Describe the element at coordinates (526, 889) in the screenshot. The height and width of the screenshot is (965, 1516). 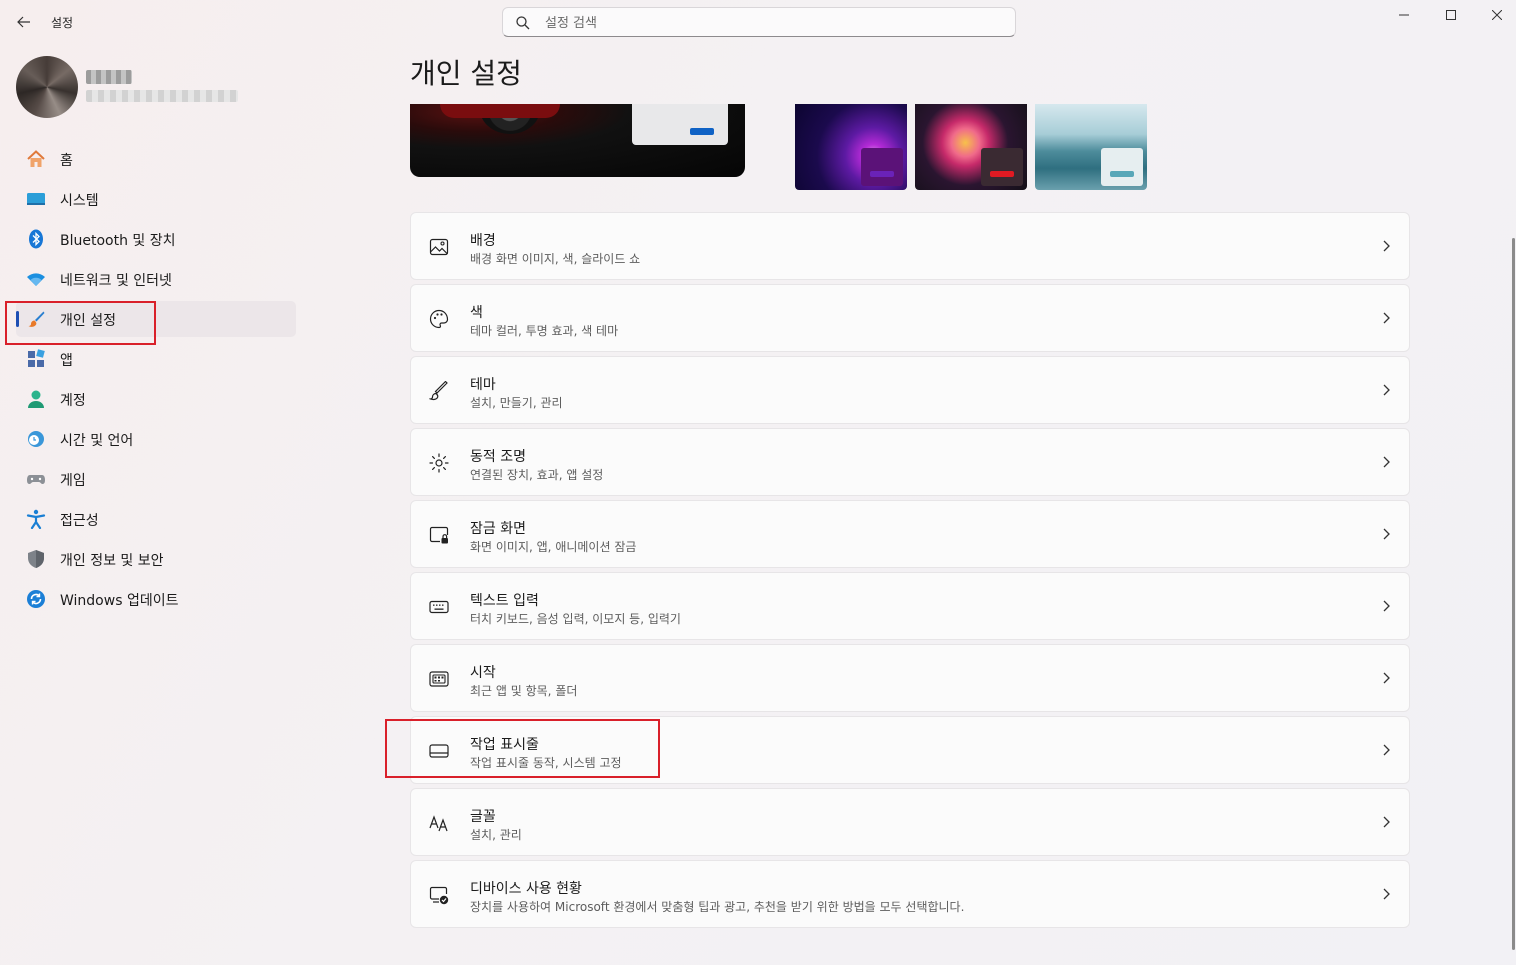
I see `setting-title: 디바이스 사용 현황` at that location.